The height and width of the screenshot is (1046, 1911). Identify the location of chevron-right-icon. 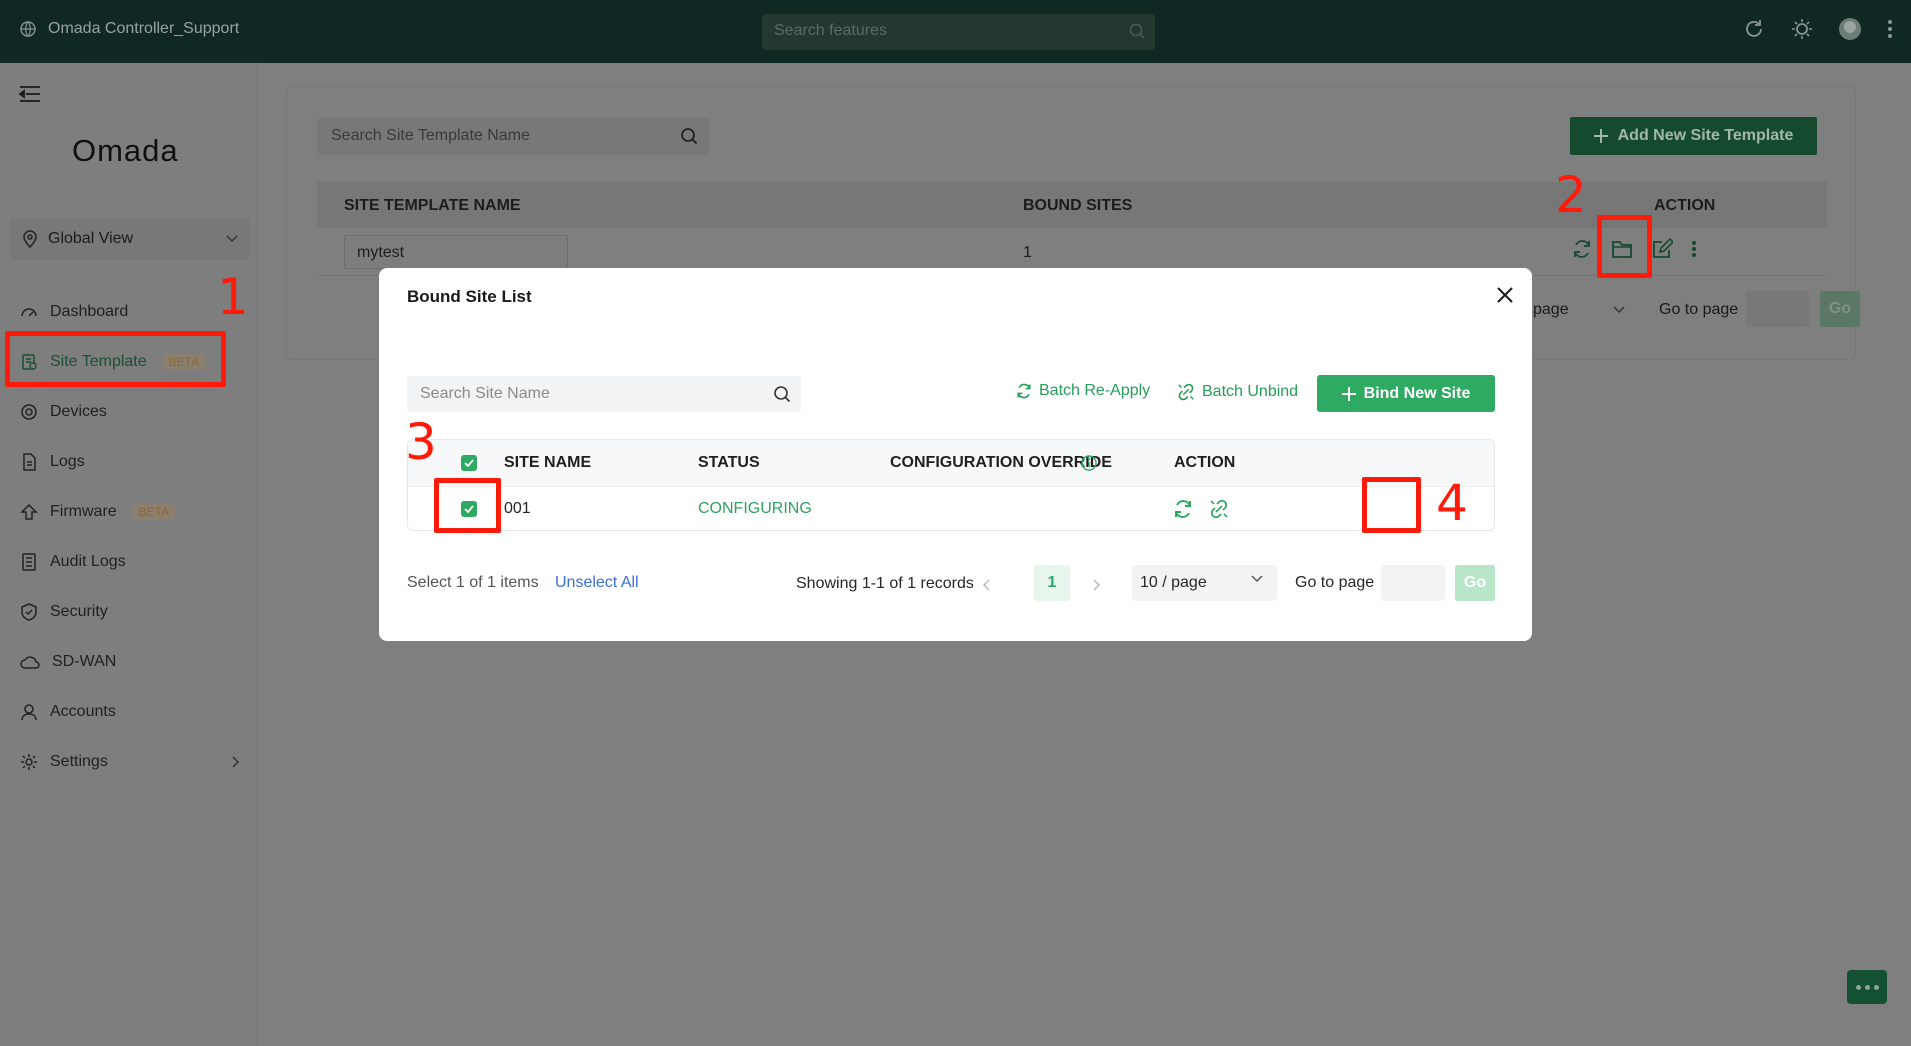
(1096, 585).